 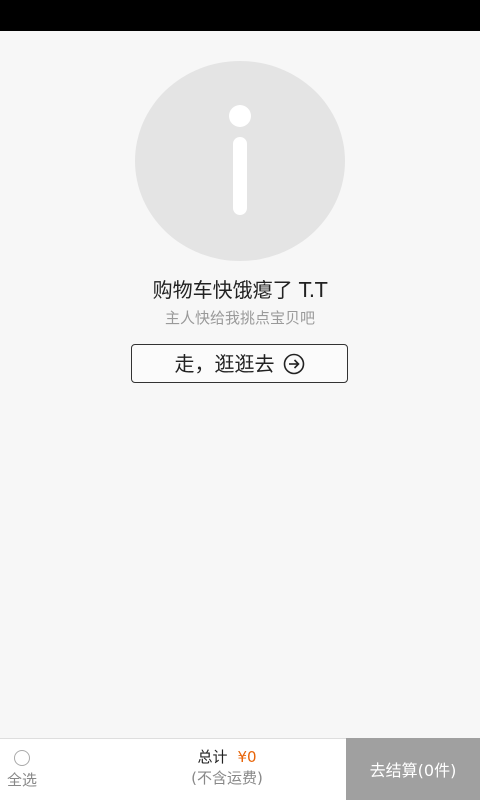 I want to click on checkout-button: 去结算(0件), so click(x=413, y=769).